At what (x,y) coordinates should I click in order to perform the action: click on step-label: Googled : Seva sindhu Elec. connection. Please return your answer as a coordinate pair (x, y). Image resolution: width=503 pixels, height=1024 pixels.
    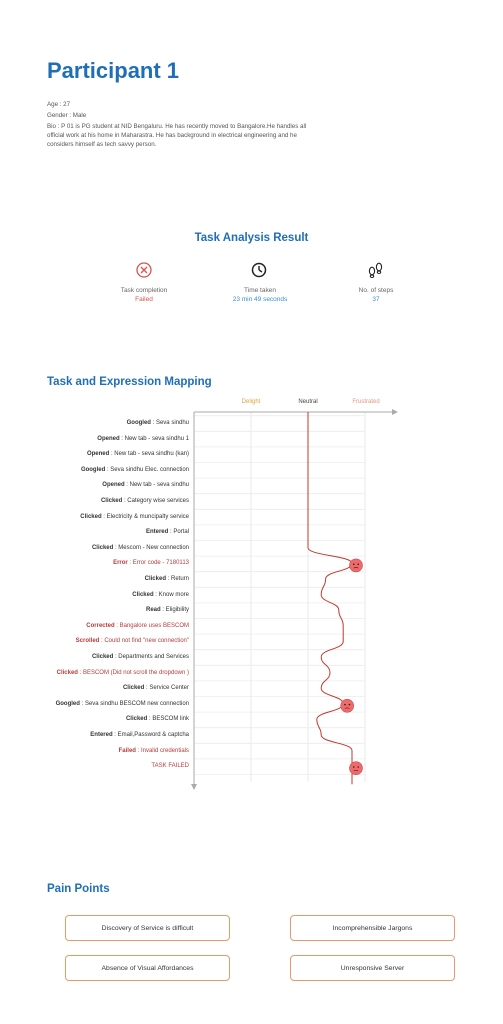
    Looking at the image, I should click on (135, 470).